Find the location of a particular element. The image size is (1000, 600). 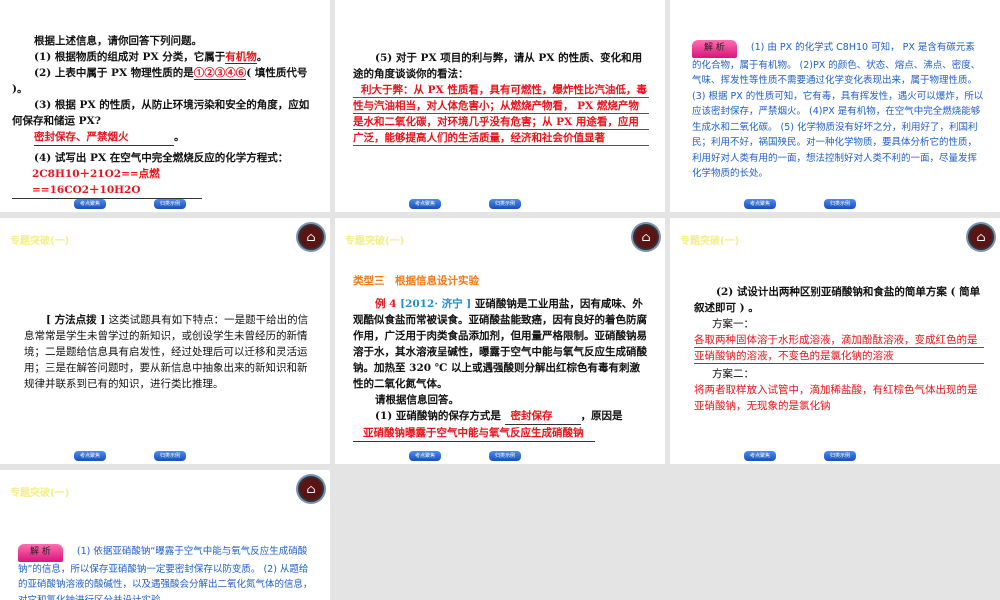

plan-1-label: 方案一： is located at coordinates (733, 324).